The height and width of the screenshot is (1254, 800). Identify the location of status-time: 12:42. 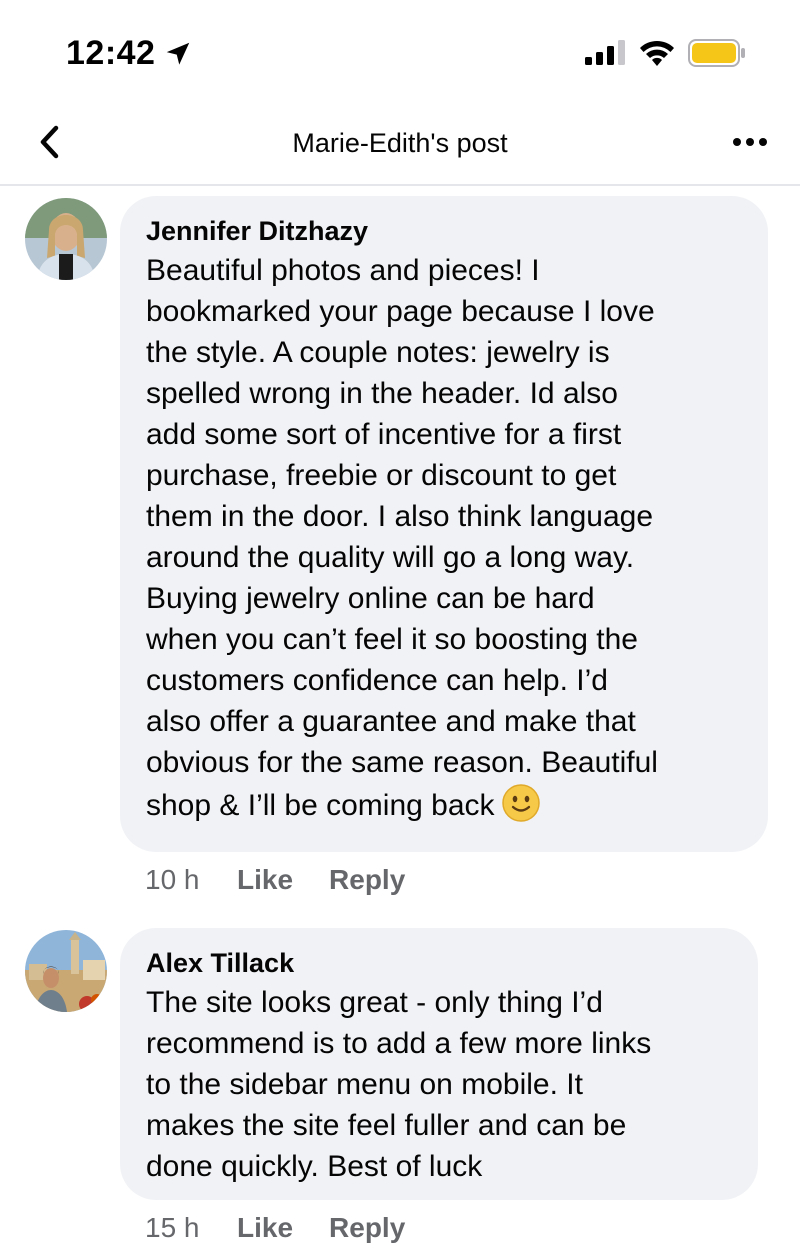
(111, 53).